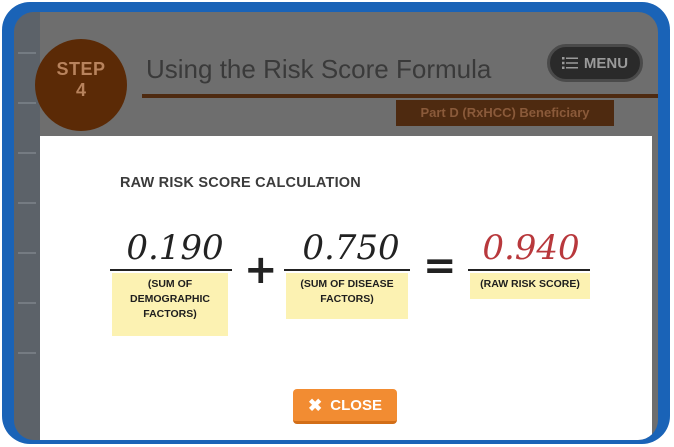 The image size is (674, 447). What do you see at coordinates (400, 96) in the screenshot?
I see `header-divider` at bounding box center [400, 96].